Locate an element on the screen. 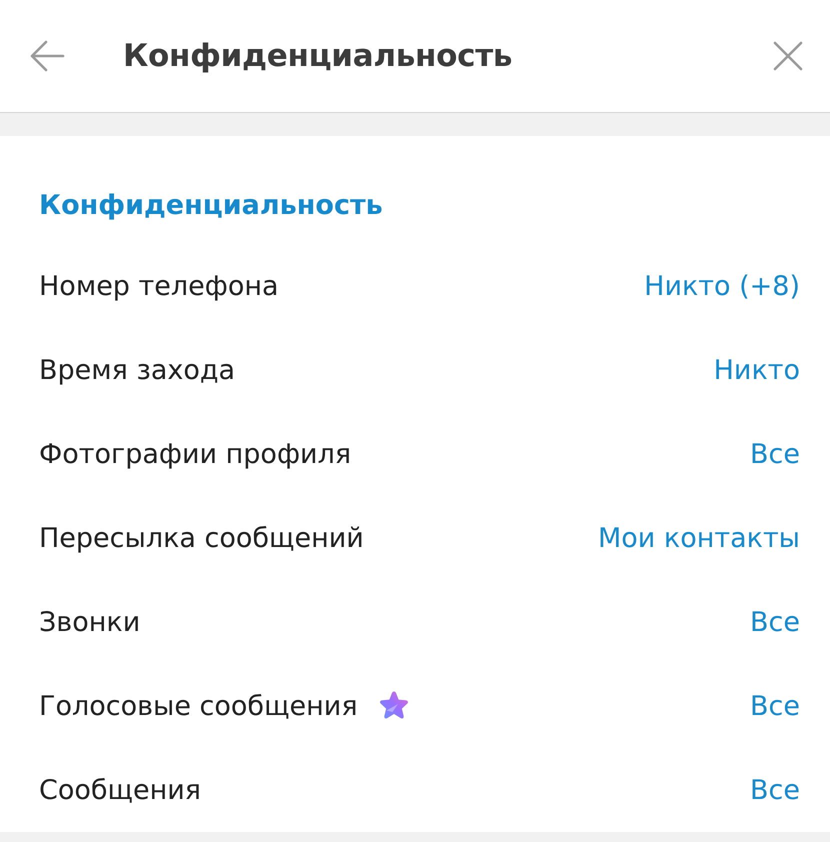 This screenshot has width=830, height=842. row-label: Фотографии профиля is located at coordinates (195, 454).